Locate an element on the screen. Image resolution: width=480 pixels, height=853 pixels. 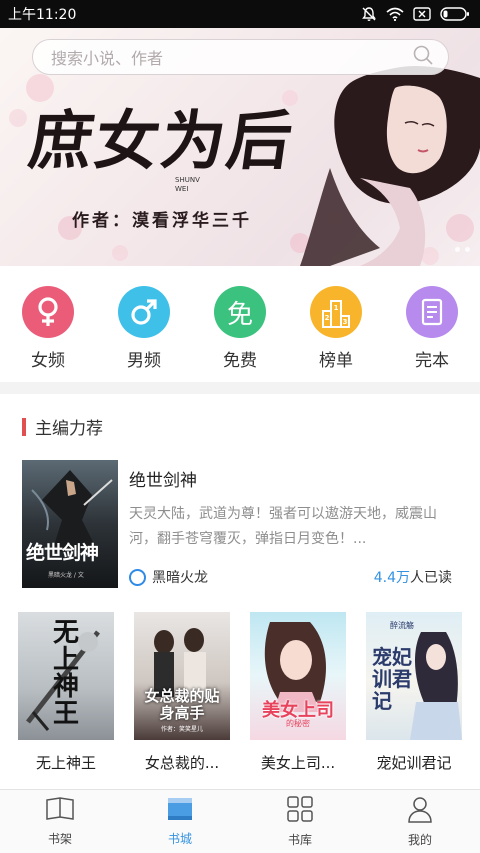
category-label: 男频 is located at coordinates (144, 361).